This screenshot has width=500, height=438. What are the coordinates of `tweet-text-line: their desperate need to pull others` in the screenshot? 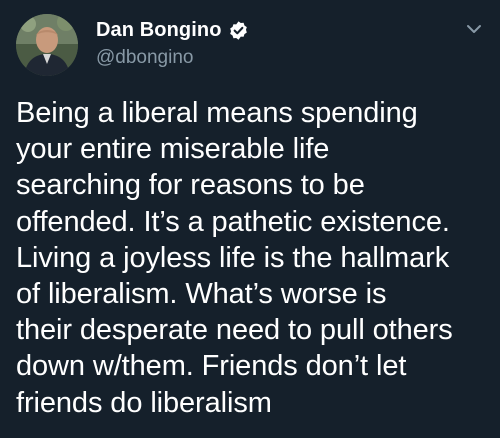 It's located at (234, 330).